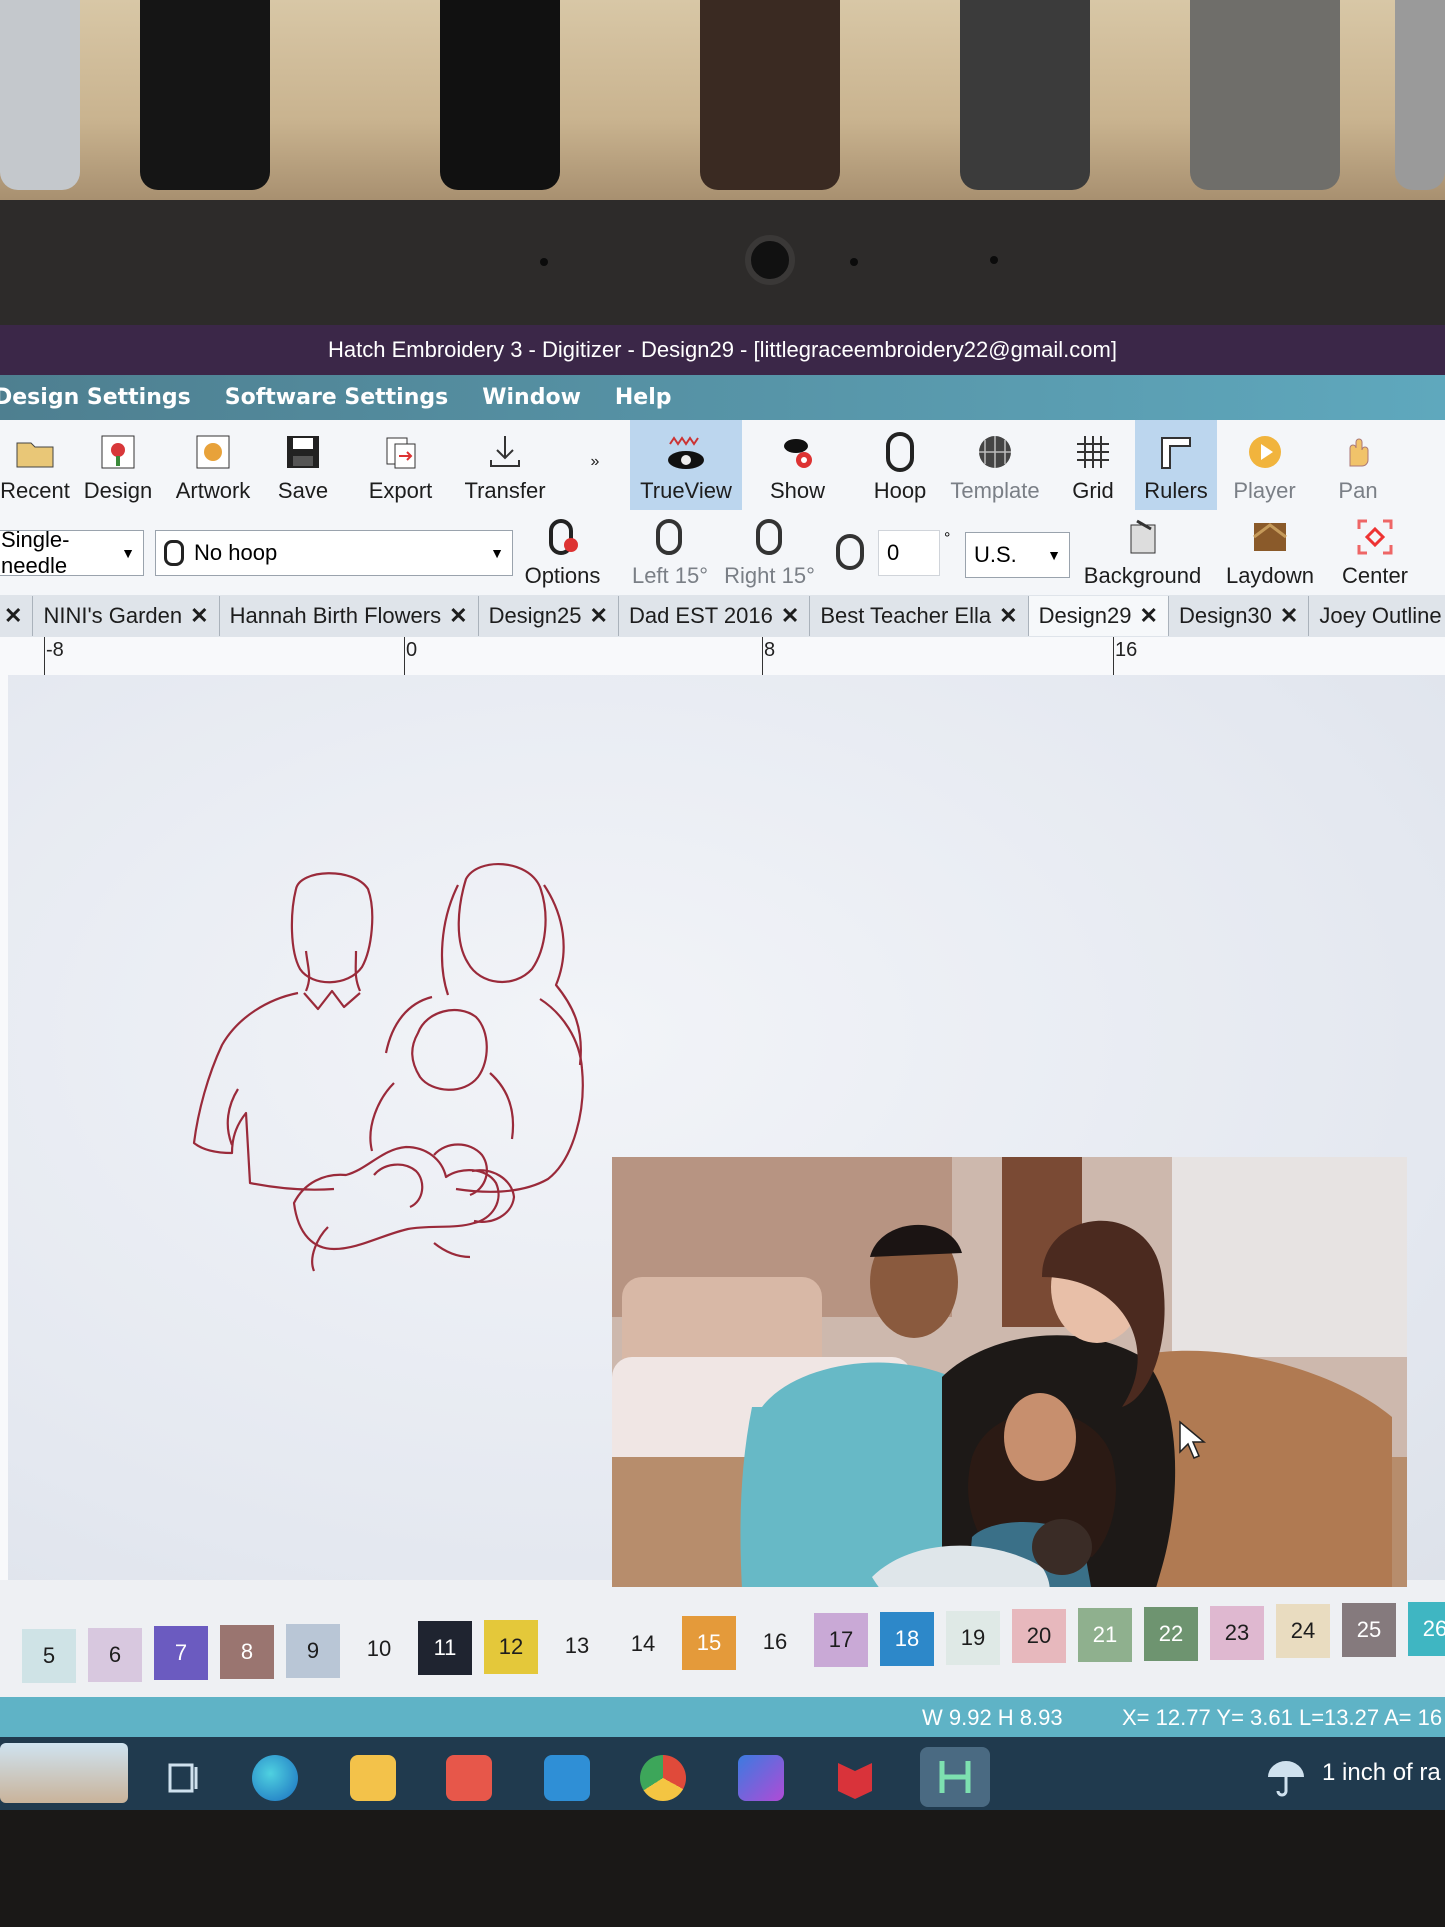  I want to click on rotate-angle-input: 0, so click(909, 553).